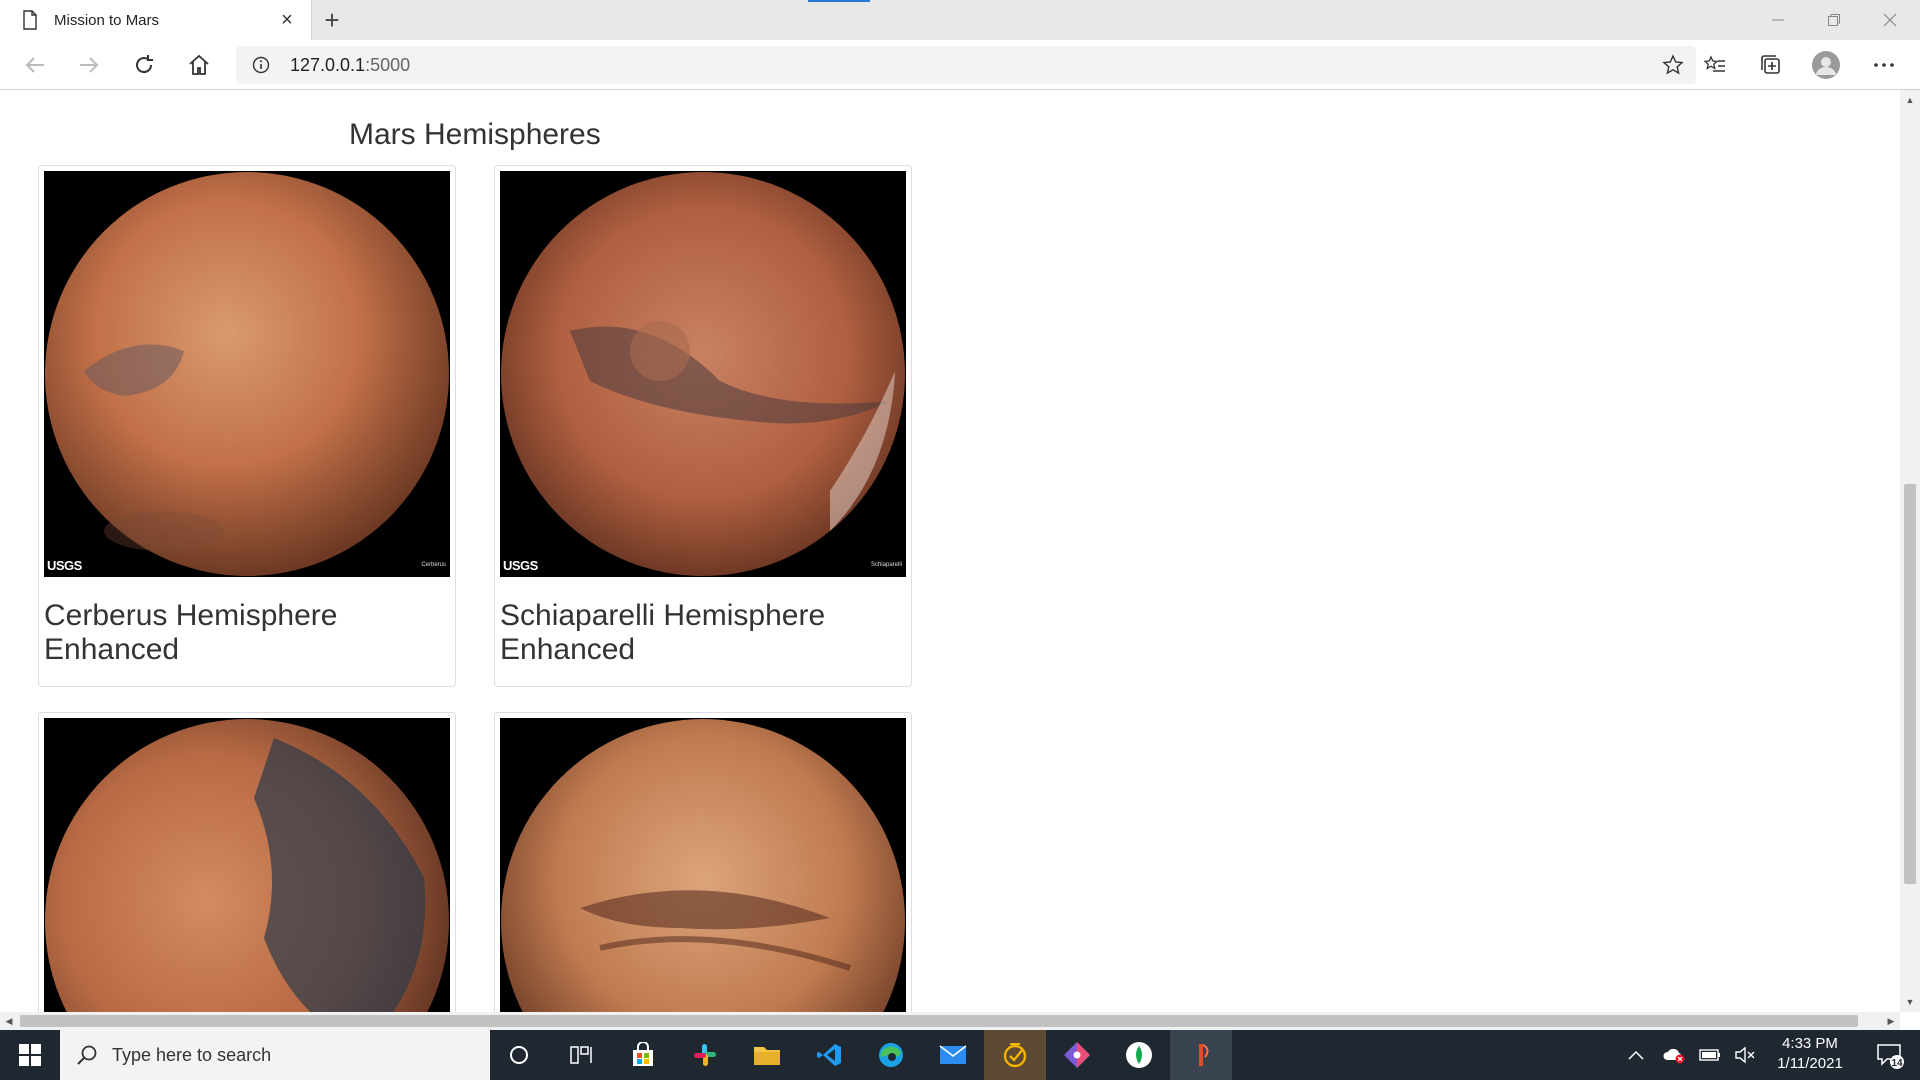 Image resolution: width=1920 pixels, height=1080 pixels. I want to click on close-tab-icon: ×, so click(287, 20).